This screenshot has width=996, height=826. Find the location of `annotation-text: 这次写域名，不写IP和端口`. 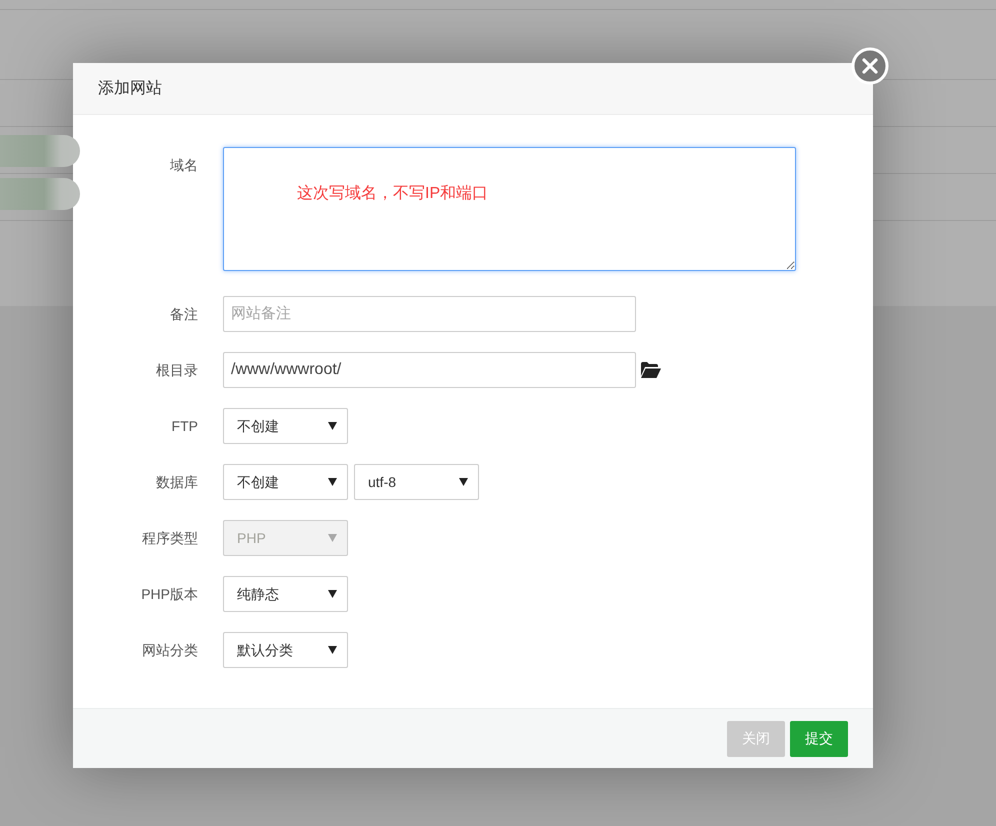

annotation-text: 这次写域名，不写IP和端口 is located at coordinates (392, 194).